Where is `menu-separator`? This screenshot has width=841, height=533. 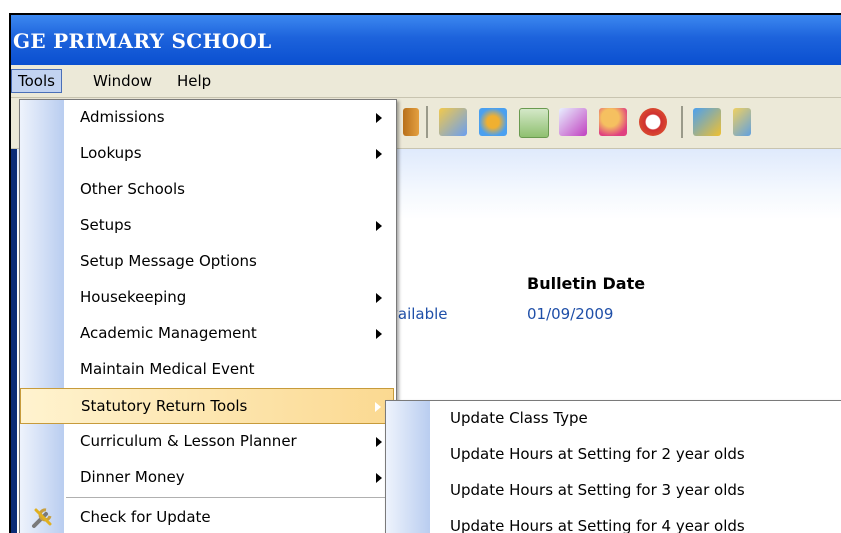
menu-separator is located at coordinates (229, 497).